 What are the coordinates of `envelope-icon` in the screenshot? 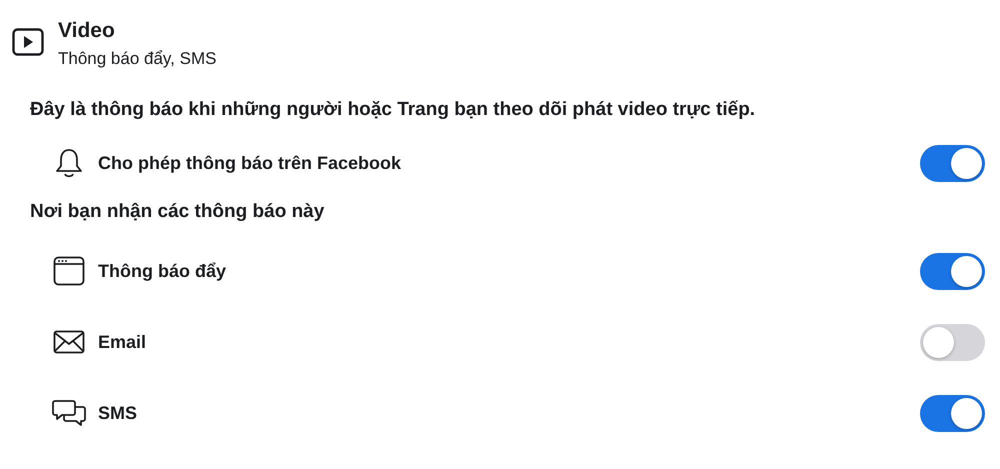 It's located at (69, 342).